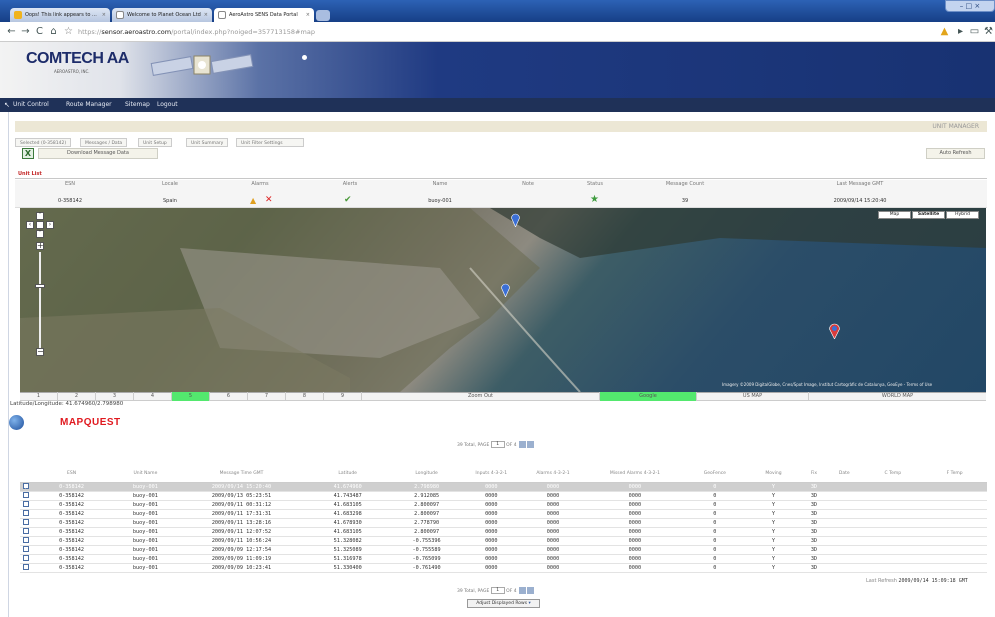 This screenshot has height=617, width=995. Describe the element at coordinates (503, 603) in the screenshot. I see `adjust-rows-select: Adjust Displayed Rows ▾` at that location.